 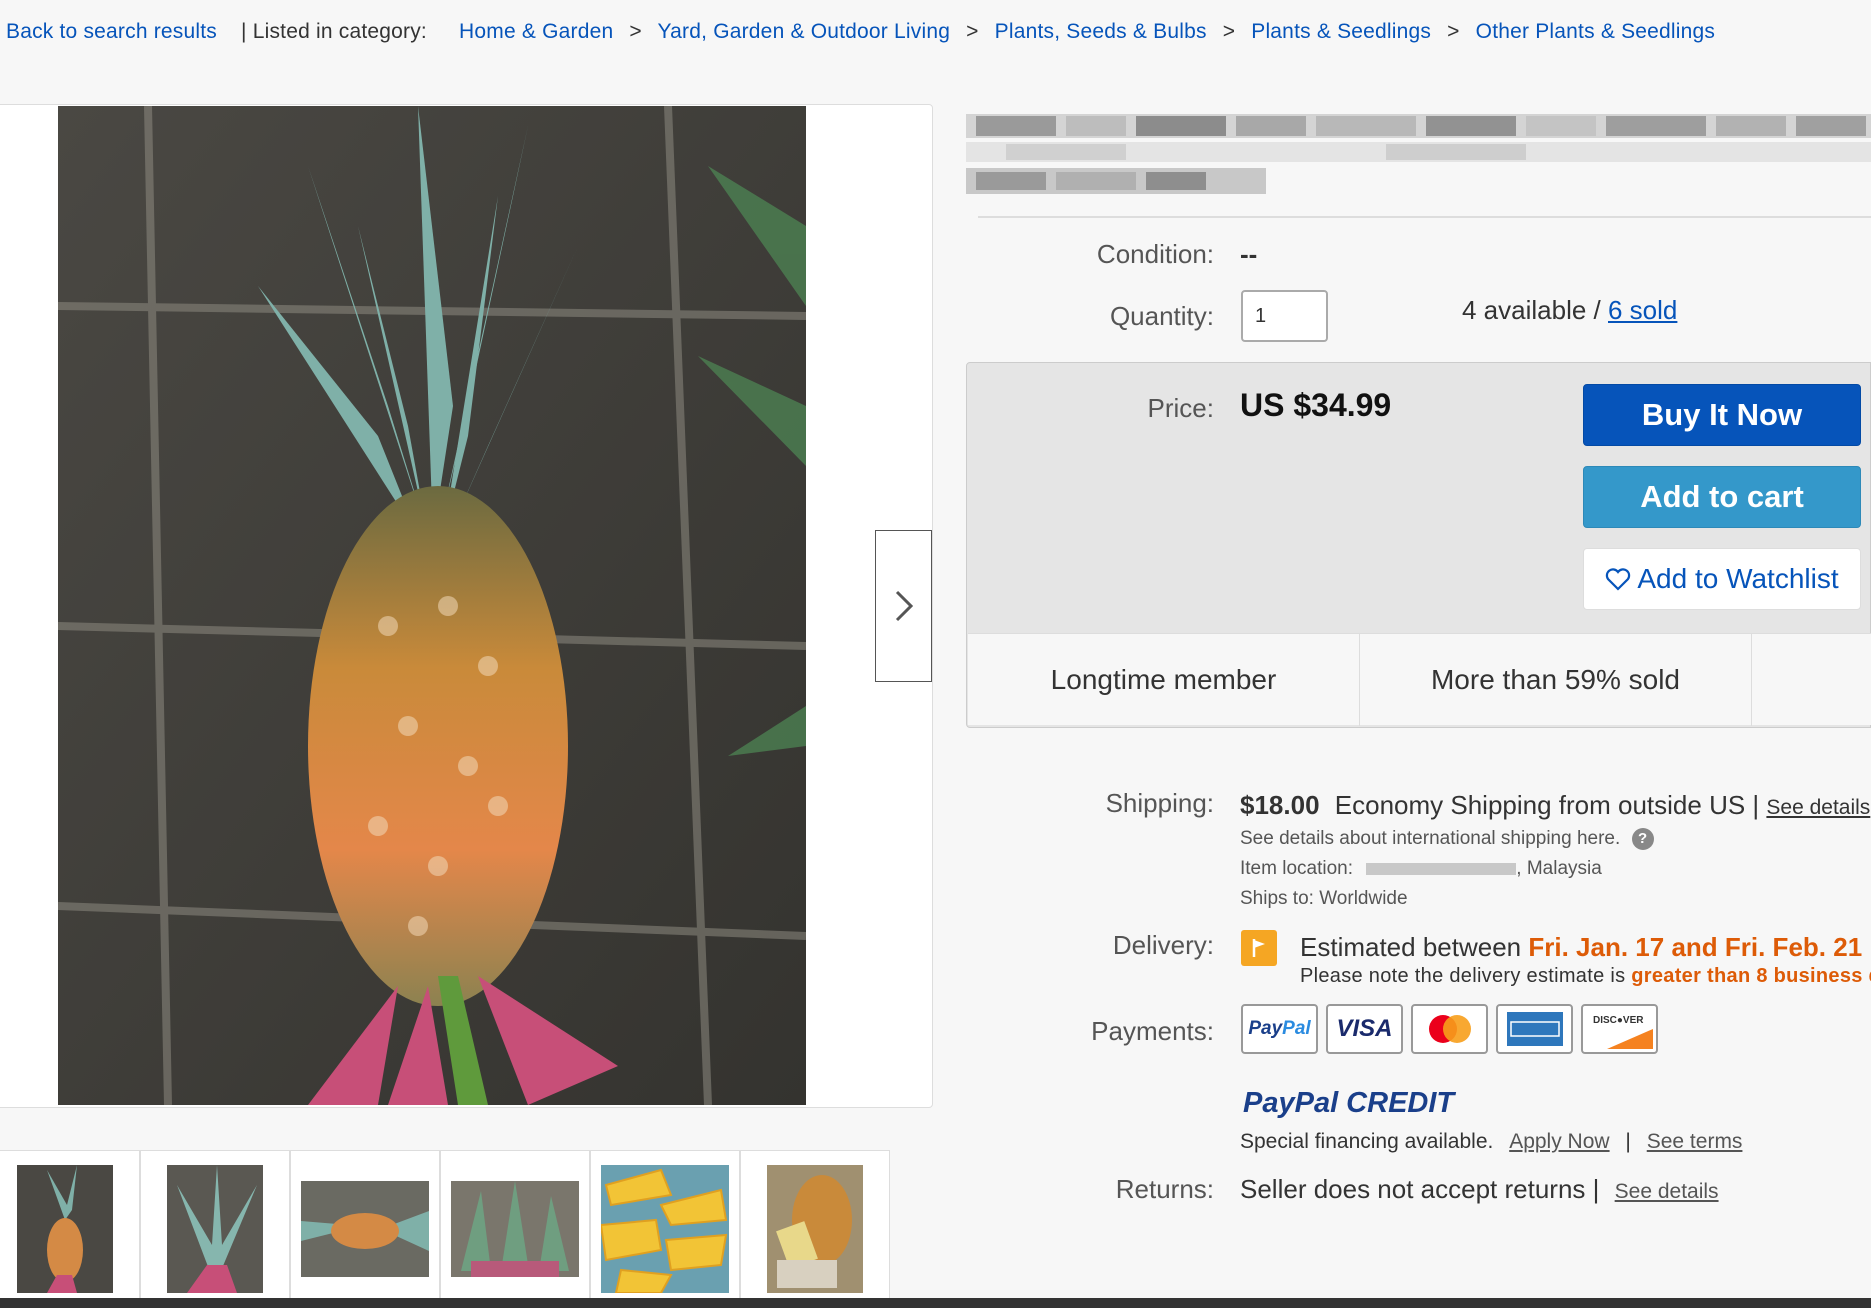 I want to click on back-to-search-link: Back to search results, so click(x=111, y=31).